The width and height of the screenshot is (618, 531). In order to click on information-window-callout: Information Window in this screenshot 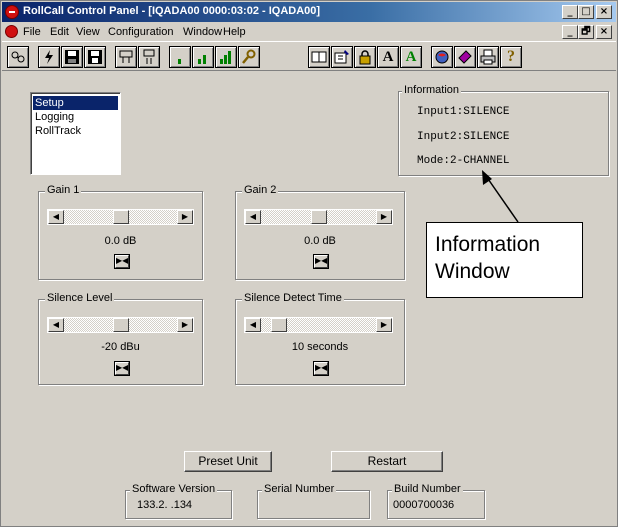, I will do `click(504, 260)`.